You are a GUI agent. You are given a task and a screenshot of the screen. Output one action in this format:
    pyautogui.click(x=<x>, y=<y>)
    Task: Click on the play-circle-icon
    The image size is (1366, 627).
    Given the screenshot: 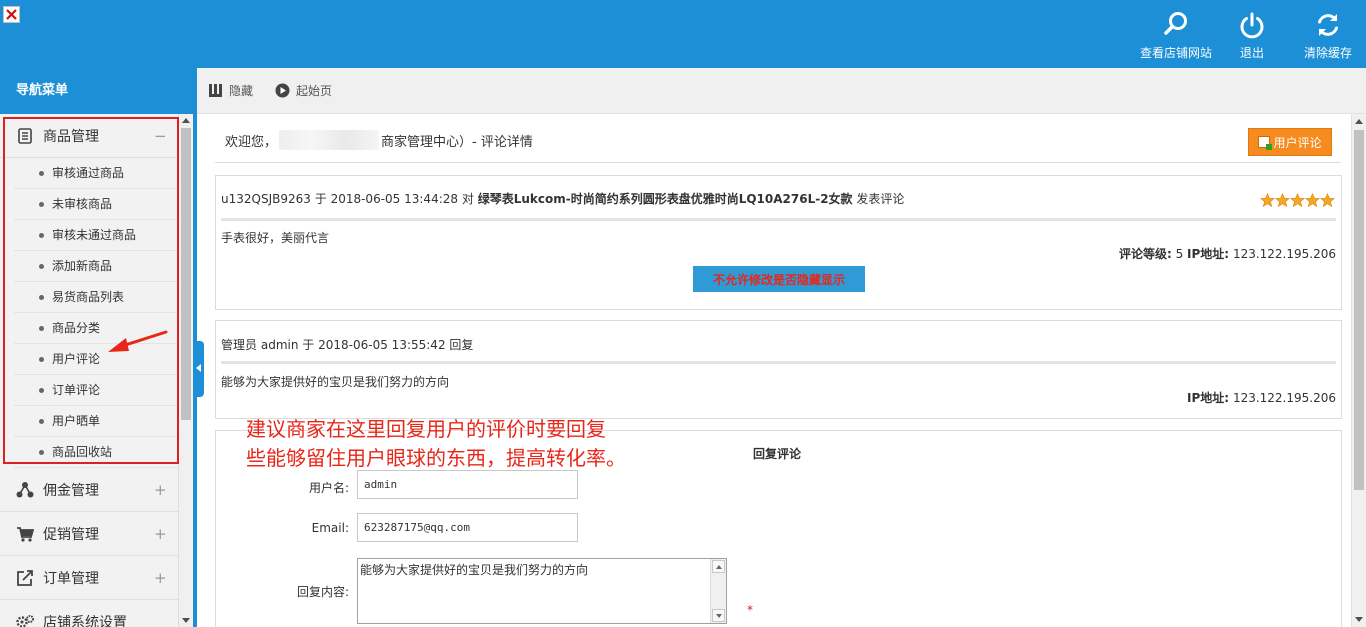 What is the action you would take?
    pyautogui.click(x=282, y=90)
    